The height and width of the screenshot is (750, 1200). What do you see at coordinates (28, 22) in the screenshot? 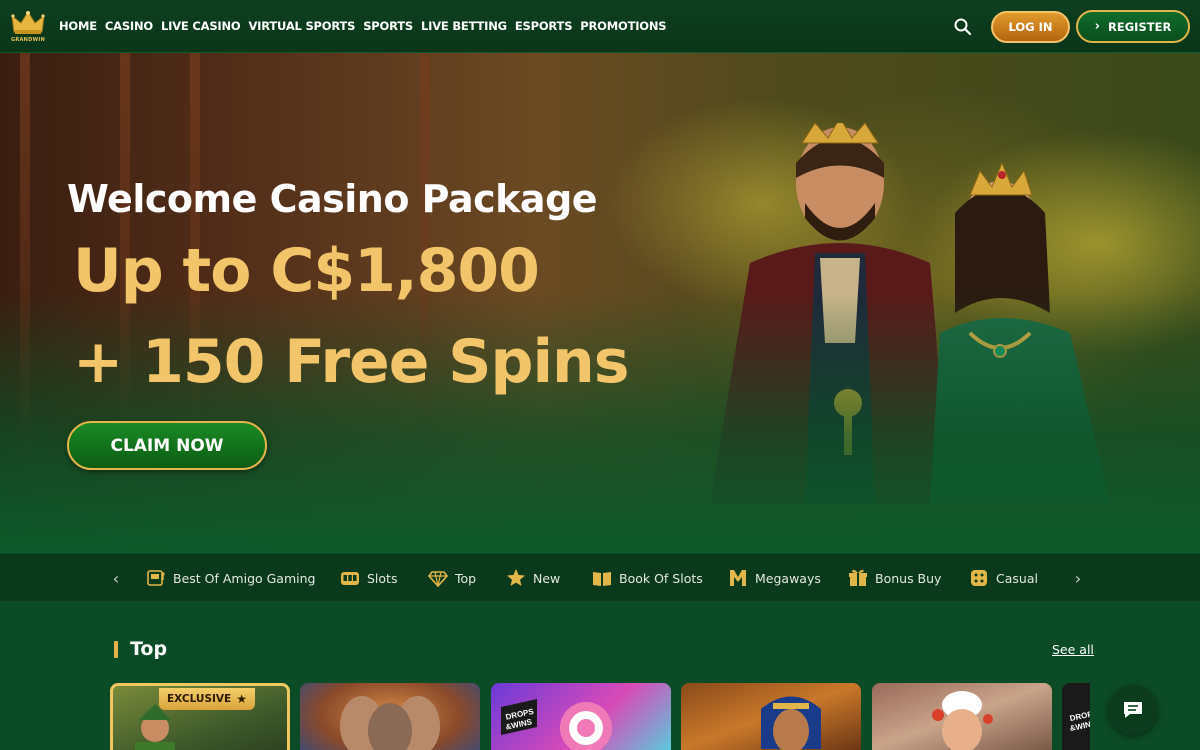
I see `crown-icon` at bounding box center [28, 22].